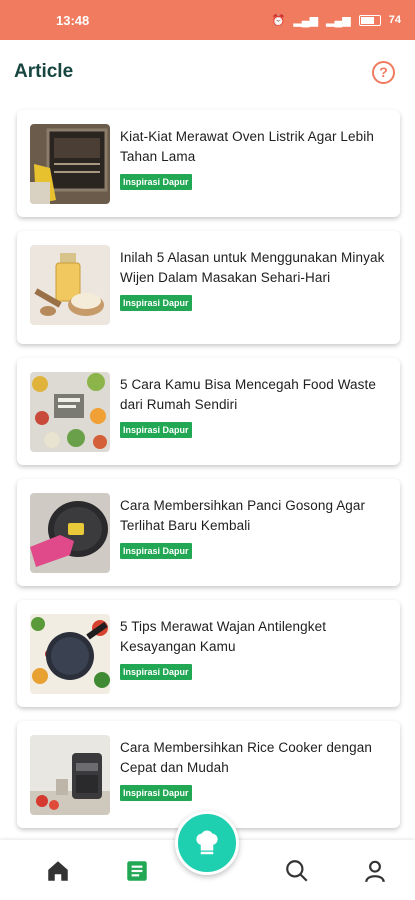  What do you see at coordinates (73, 20) in the screenshot?
I see `status-time: 13:48` at bounding box center [73, 20].